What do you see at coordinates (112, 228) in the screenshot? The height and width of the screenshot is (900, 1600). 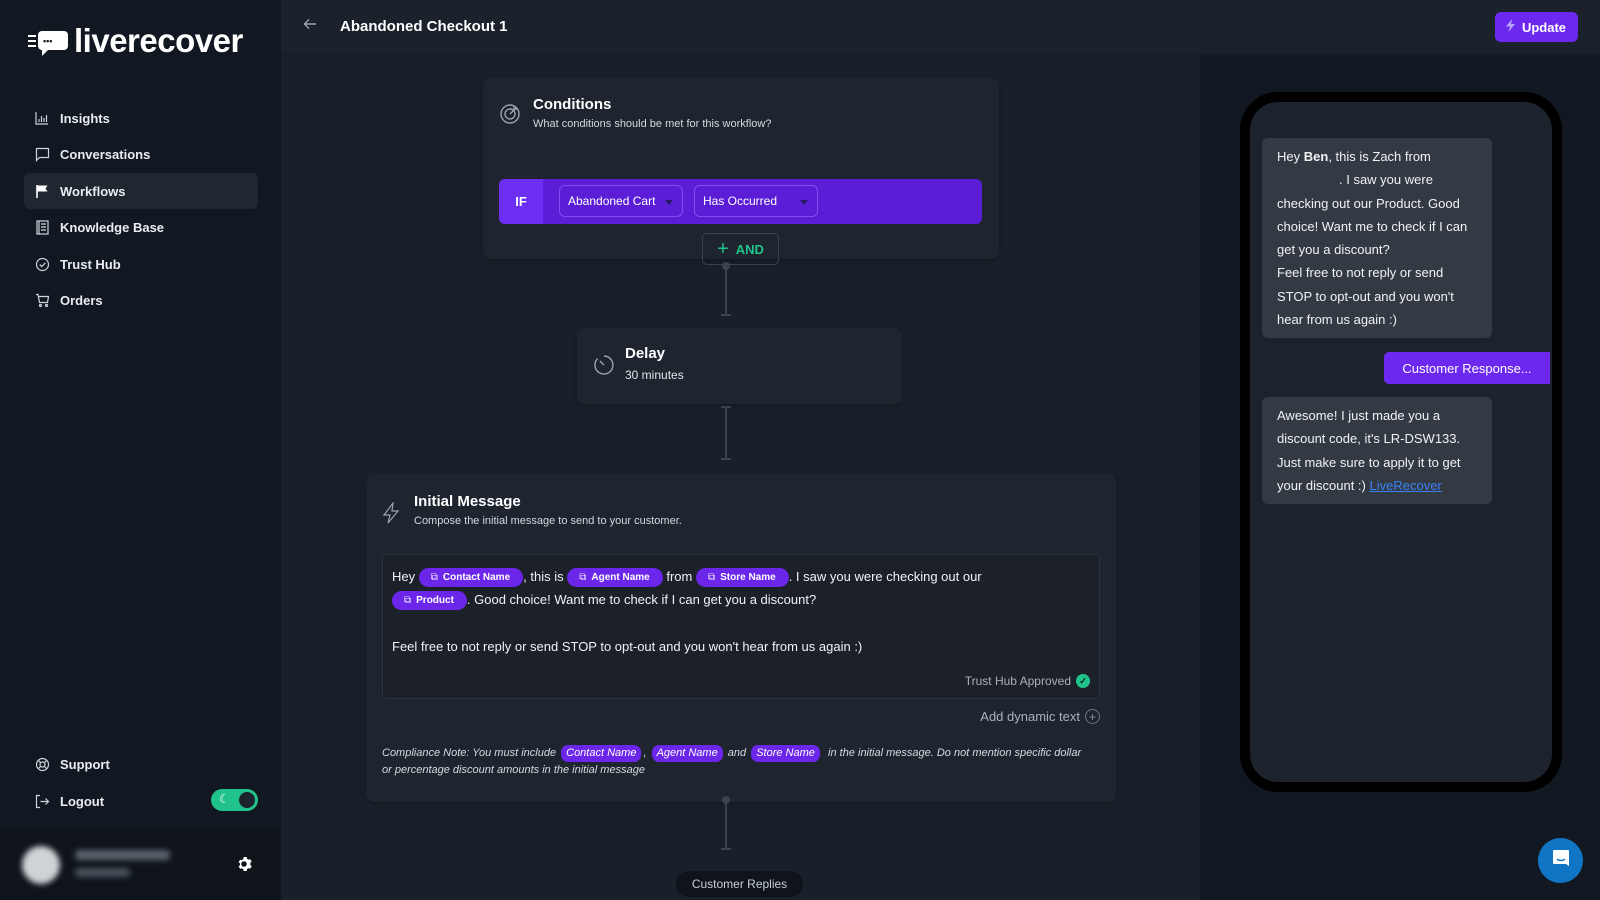 I see `sidebar-item-label: Knowledge Base` at bounding box center [112, 228].